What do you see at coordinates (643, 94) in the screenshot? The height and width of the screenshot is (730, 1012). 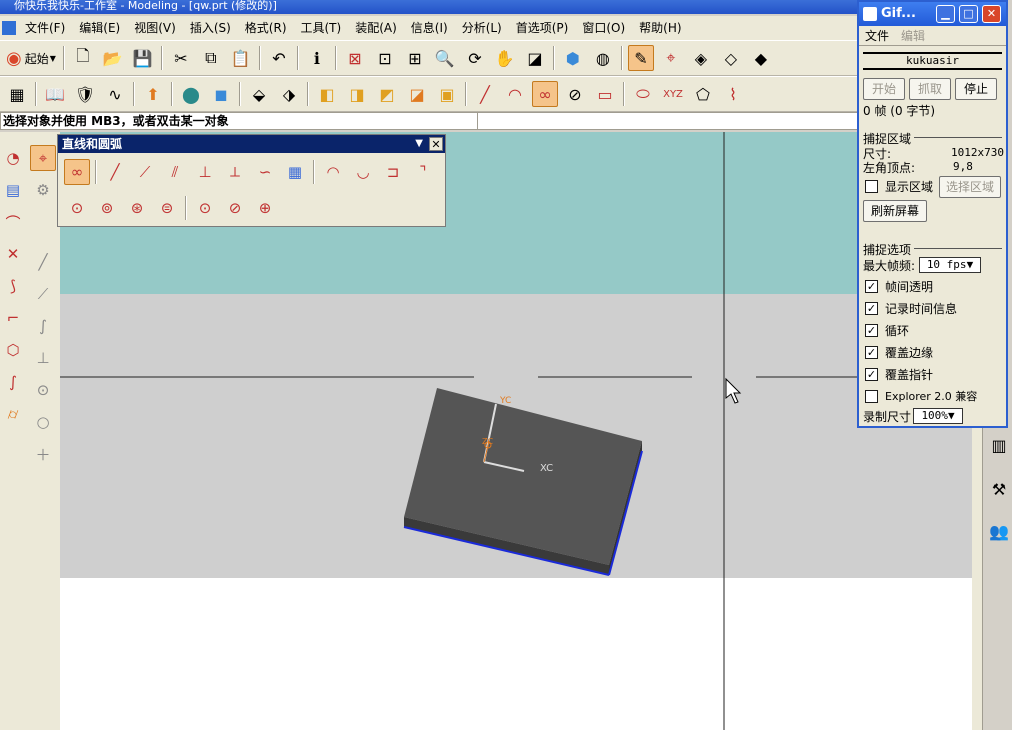 I see `ellipse-icon: ⬭` at bounding box center [643, 94].